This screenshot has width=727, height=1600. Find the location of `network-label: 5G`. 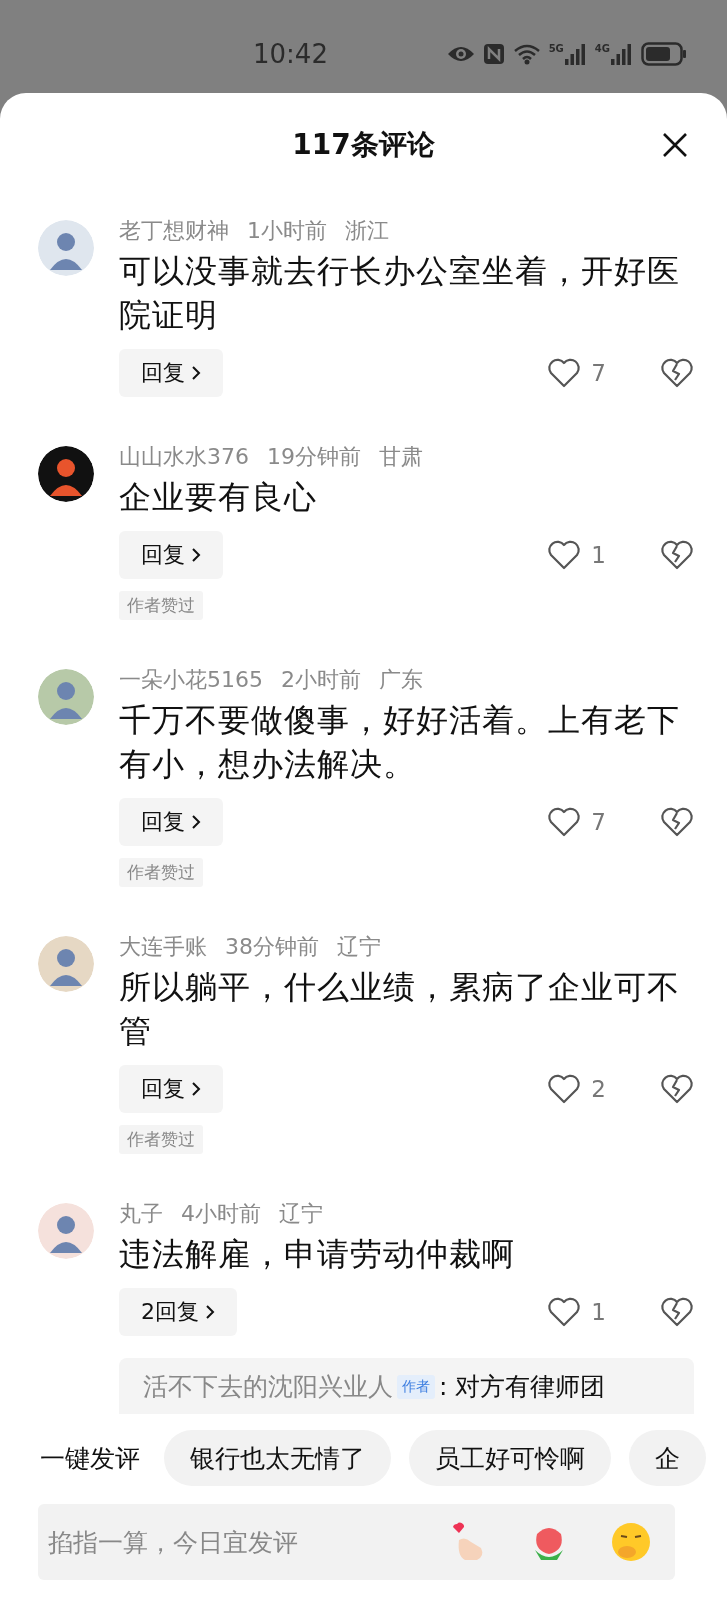

network-label: 5G is located at coordinates (556, 48).